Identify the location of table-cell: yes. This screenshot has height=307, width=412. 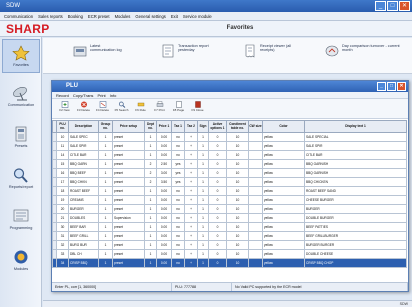
(178, 173).